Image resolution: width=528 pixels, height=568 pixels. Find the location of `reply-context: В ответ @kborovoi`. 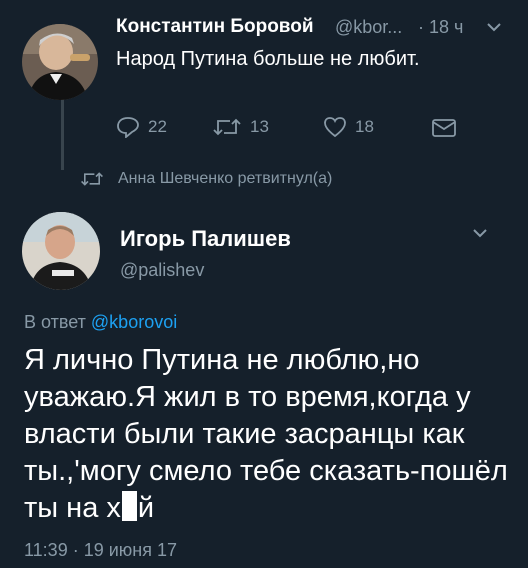

reply-context: В ответ @kborovoi is located at coordinates (100, 322).